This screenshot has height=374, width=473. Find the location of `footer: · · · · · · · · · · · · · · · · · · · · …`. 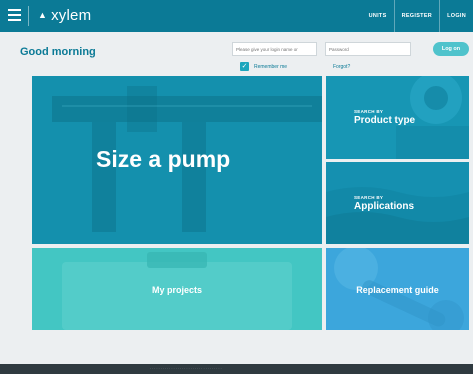

footer: · · · · · · · · · · · · · · · · · · · · … is located at coordinates (236, 369).